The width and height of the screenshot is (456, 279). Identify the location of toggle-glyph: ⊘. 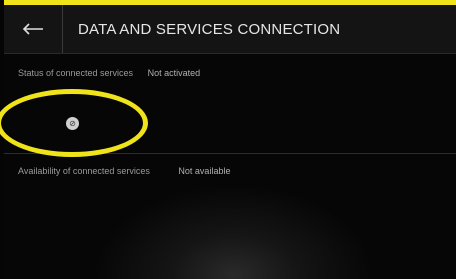
(72, 123).